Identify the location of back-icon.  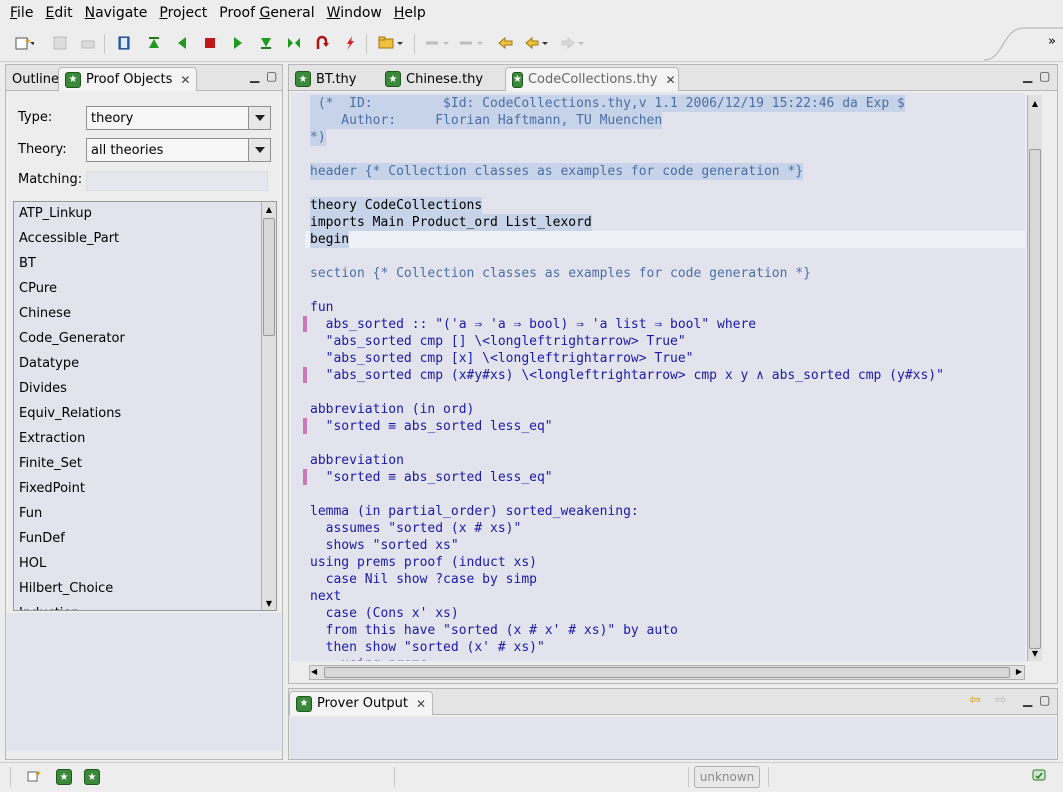
(538, 43).